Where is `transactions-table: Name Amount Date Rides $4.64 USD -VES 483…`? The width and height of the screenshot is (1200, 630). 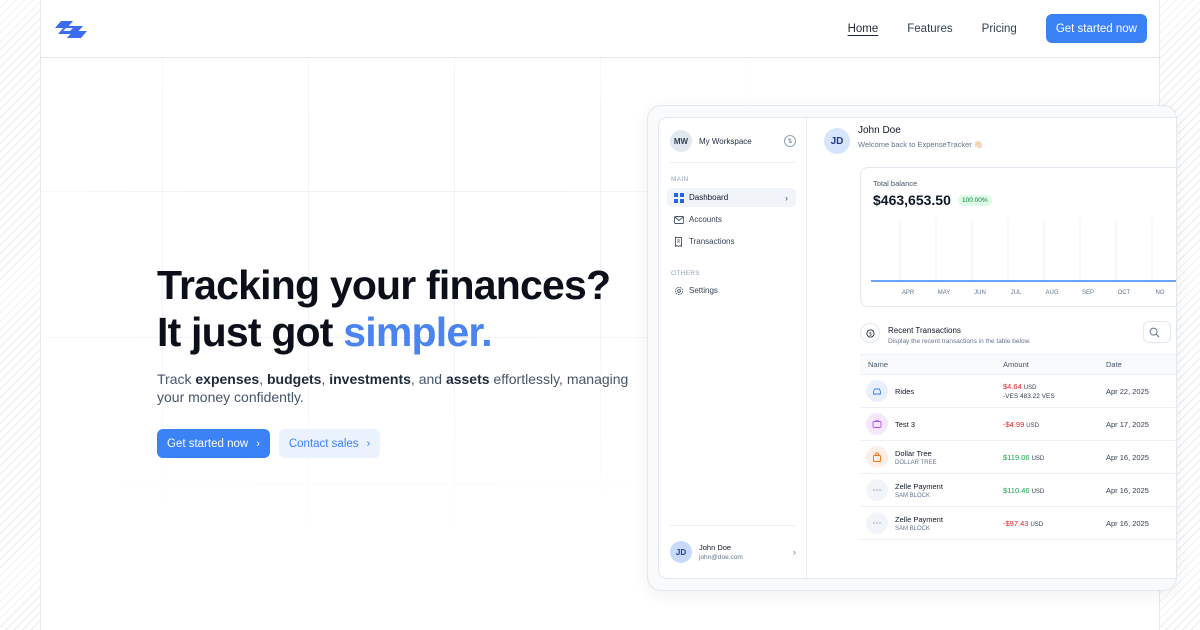
transactions-table: Name Amount Date Rides $4.64 USD -VES 483… is located at coordinates (1018, 447).